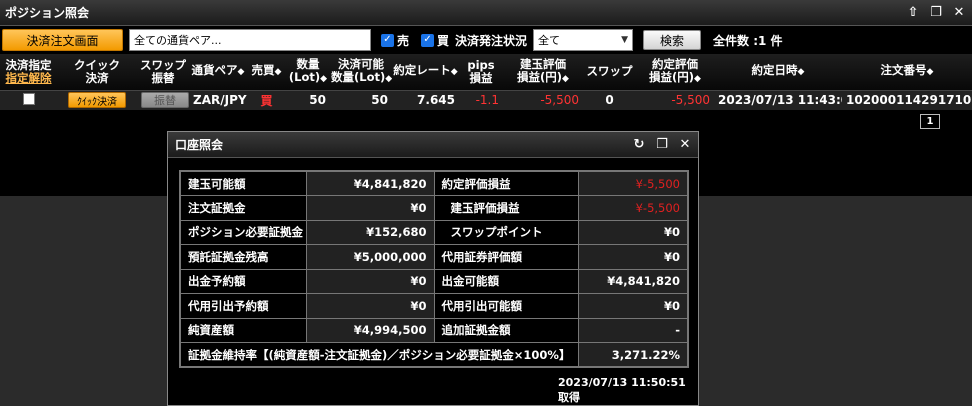  Describe the element at coordinates (403, 40) in the screenshot. I see `sell-label: 売` at that location.